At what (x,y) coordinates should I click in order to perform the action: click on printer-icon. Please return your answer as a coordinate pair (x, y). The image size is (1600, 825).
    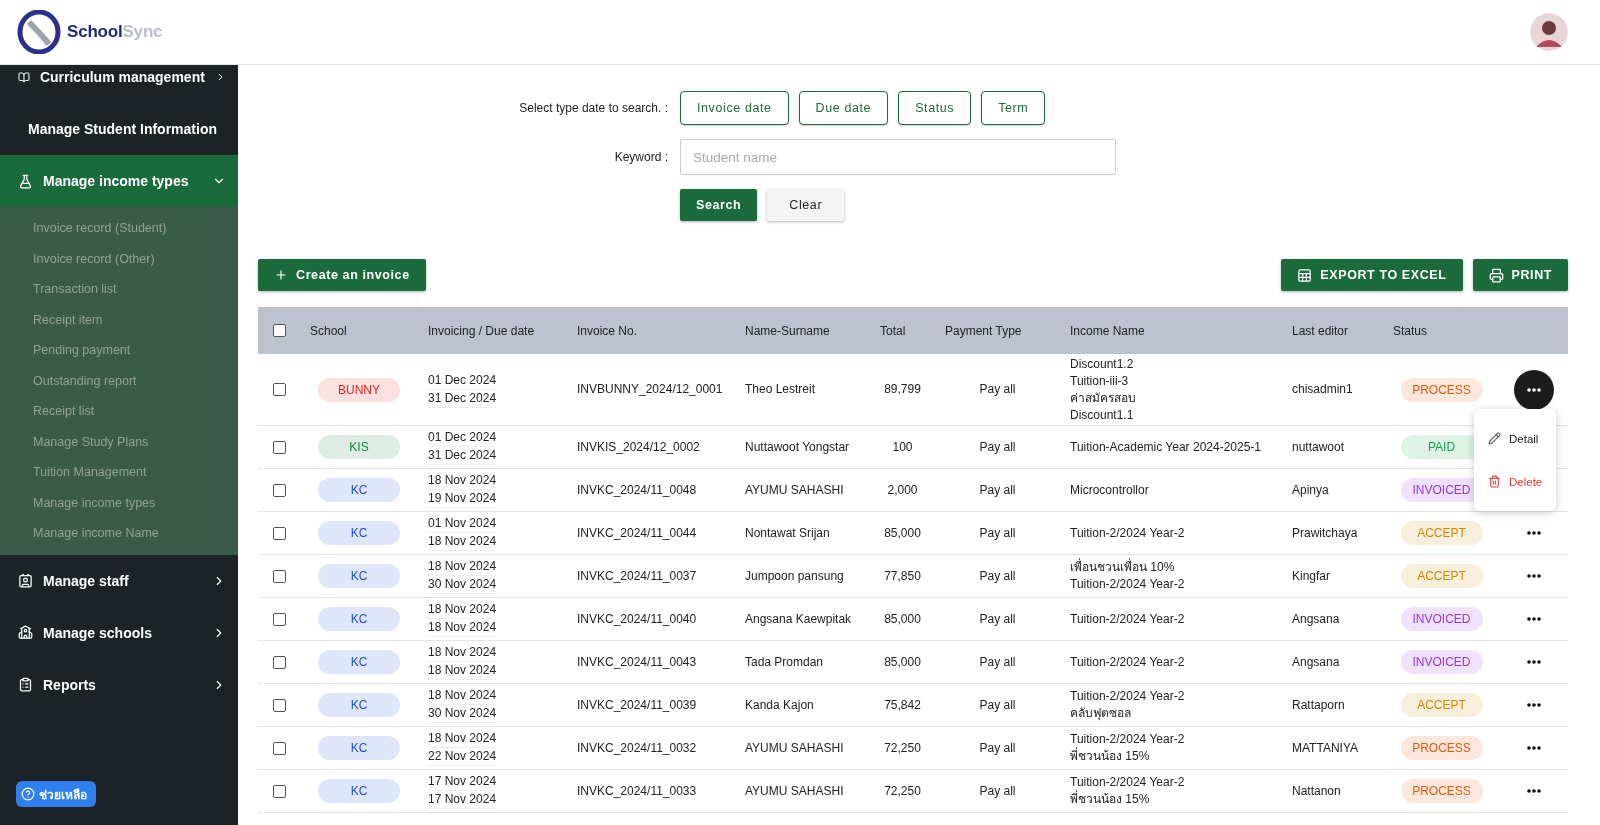
    Looking at the image, I should click on (1496, 275).